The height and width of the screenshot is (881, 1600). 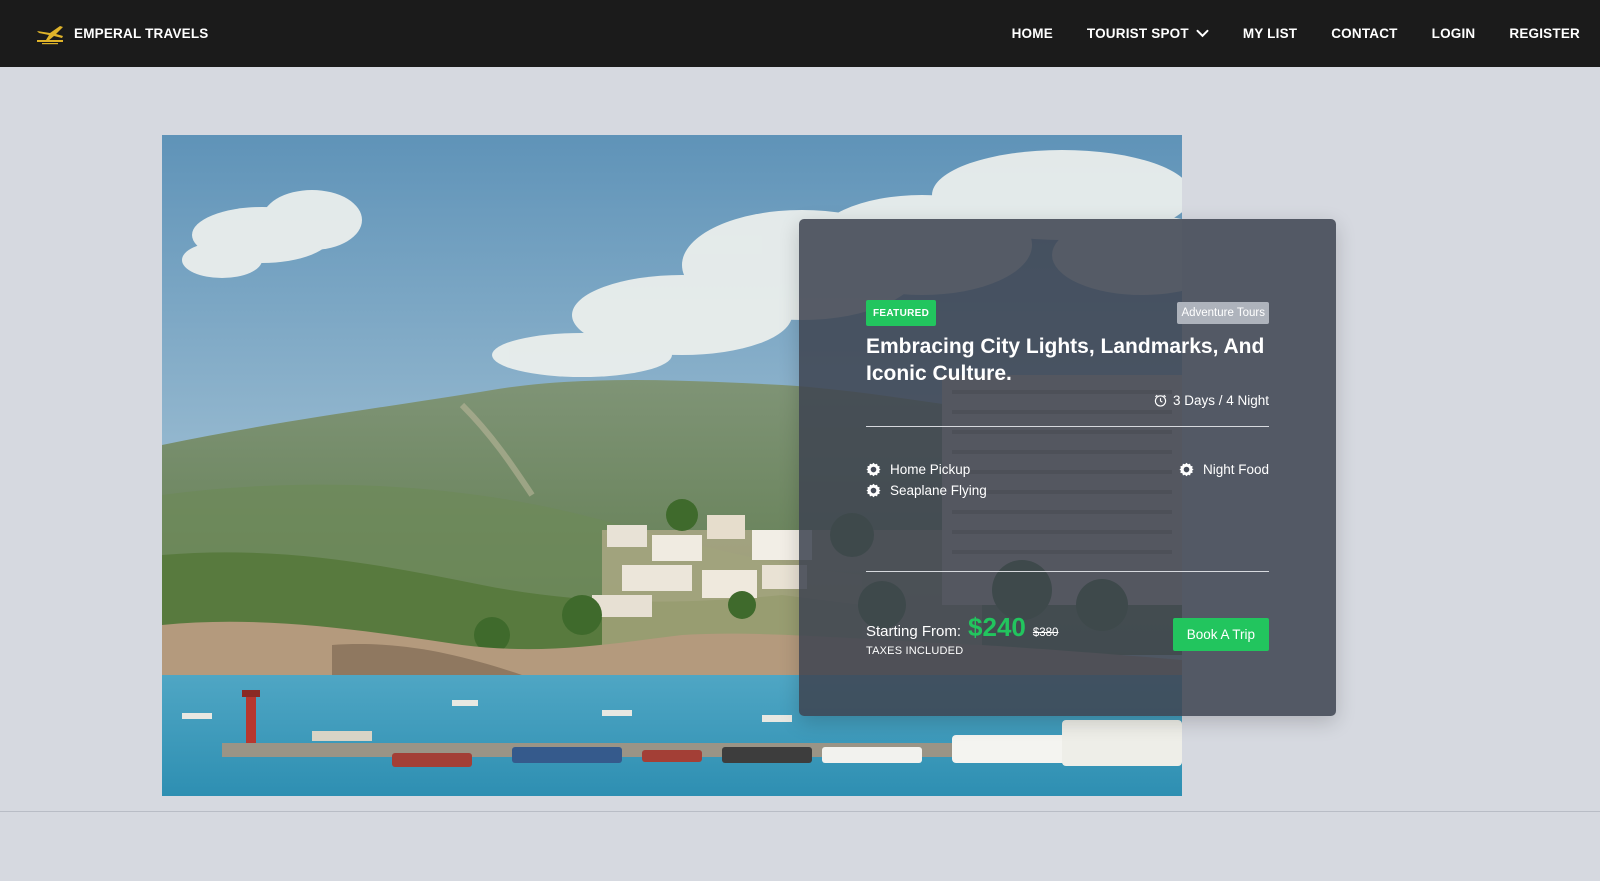 What do you see at coordinates (930, 469) in the screenshot?
I see `feature-label: Home Pickup` at bounding box center [930, 469].